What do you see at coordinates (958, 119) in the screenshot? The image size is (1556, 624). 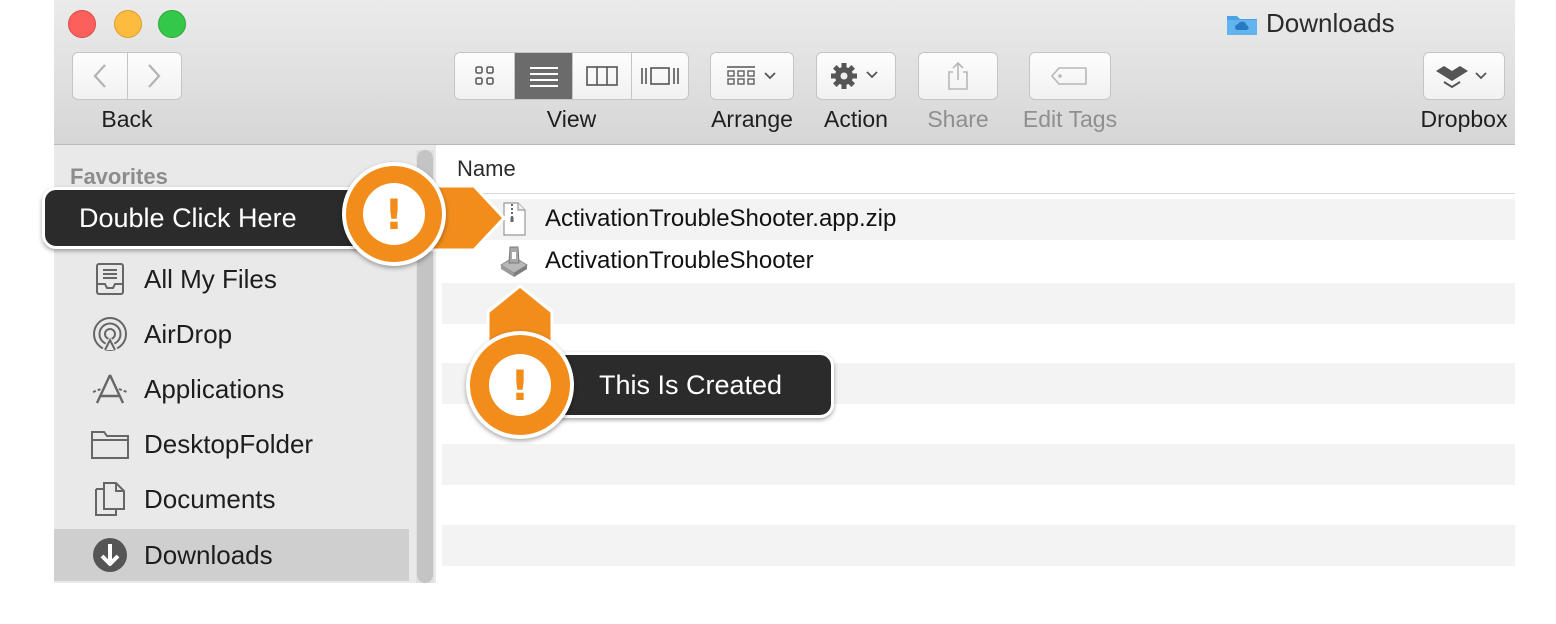 I see `share-label: Share` at bounding box center [958, 119].